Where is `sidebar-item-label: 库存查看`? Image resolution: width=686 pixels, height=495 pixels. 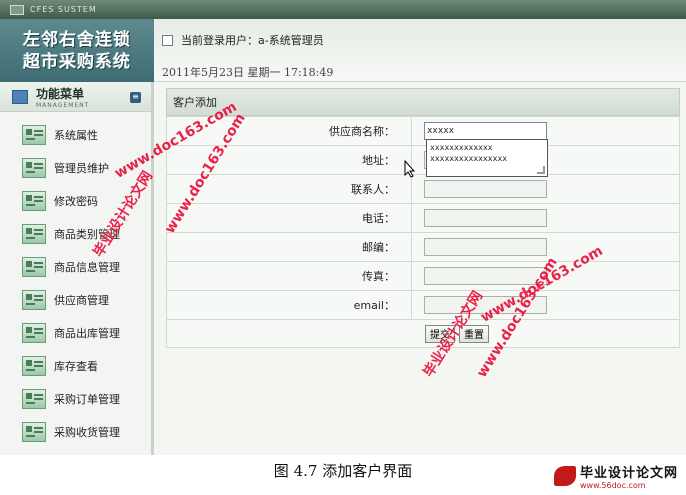 sidebar-item-label: 库存查看 is located at coordinates (76, 366).